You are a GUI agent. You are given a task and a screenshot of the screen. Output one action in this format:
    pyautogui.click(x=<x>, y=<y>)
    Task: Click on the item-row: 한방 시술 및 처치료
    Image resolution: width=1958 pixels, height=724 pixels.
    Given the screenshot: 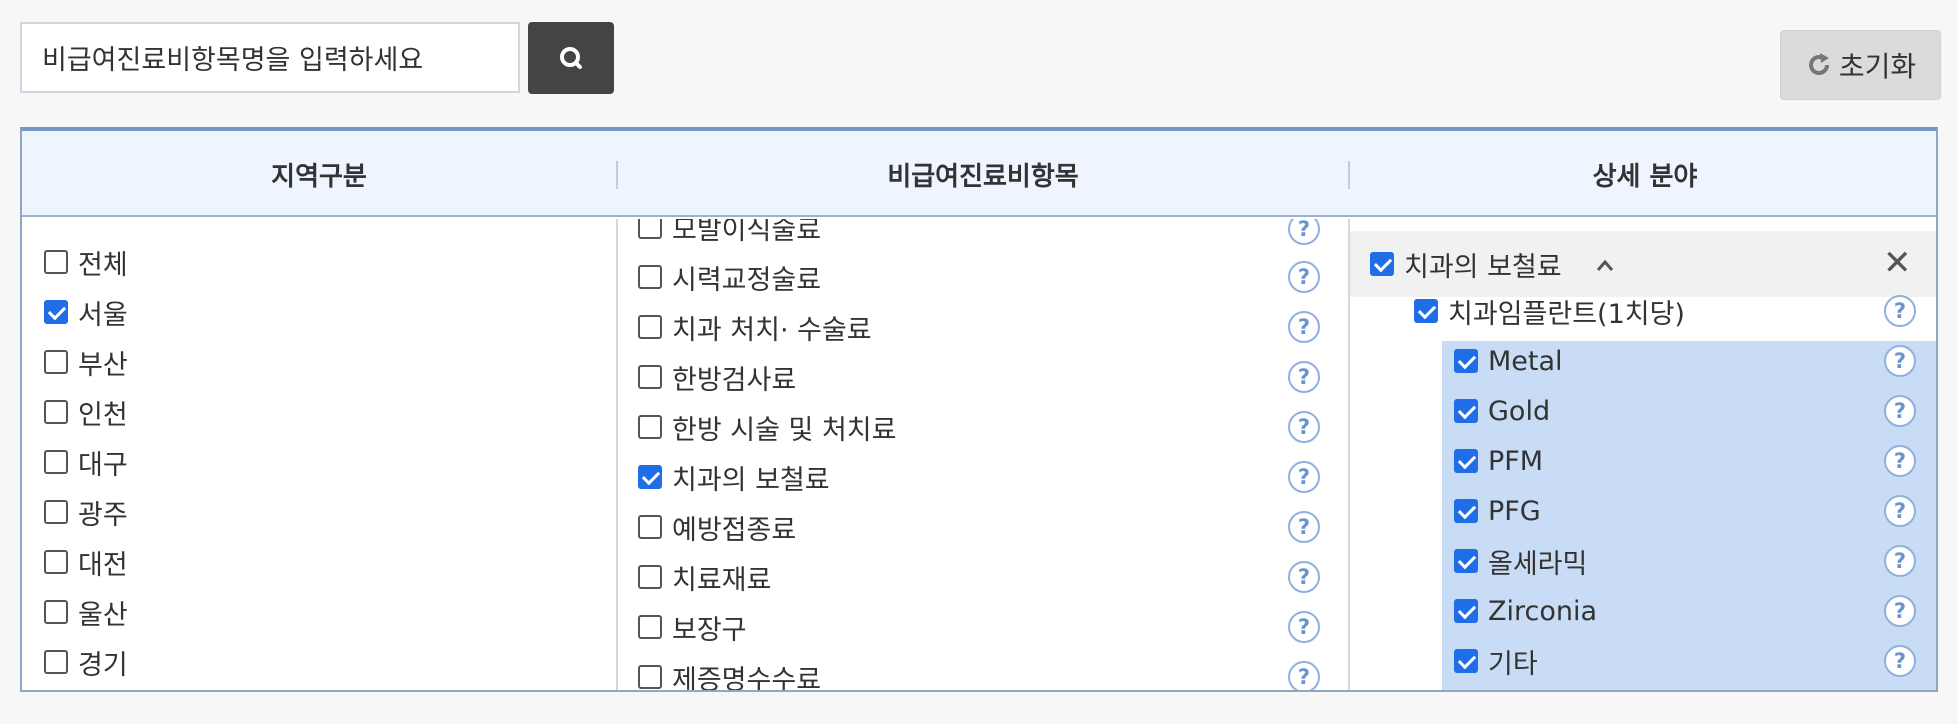 What is the action you would take?
    pyautogui.click(x=767, y=427)
    